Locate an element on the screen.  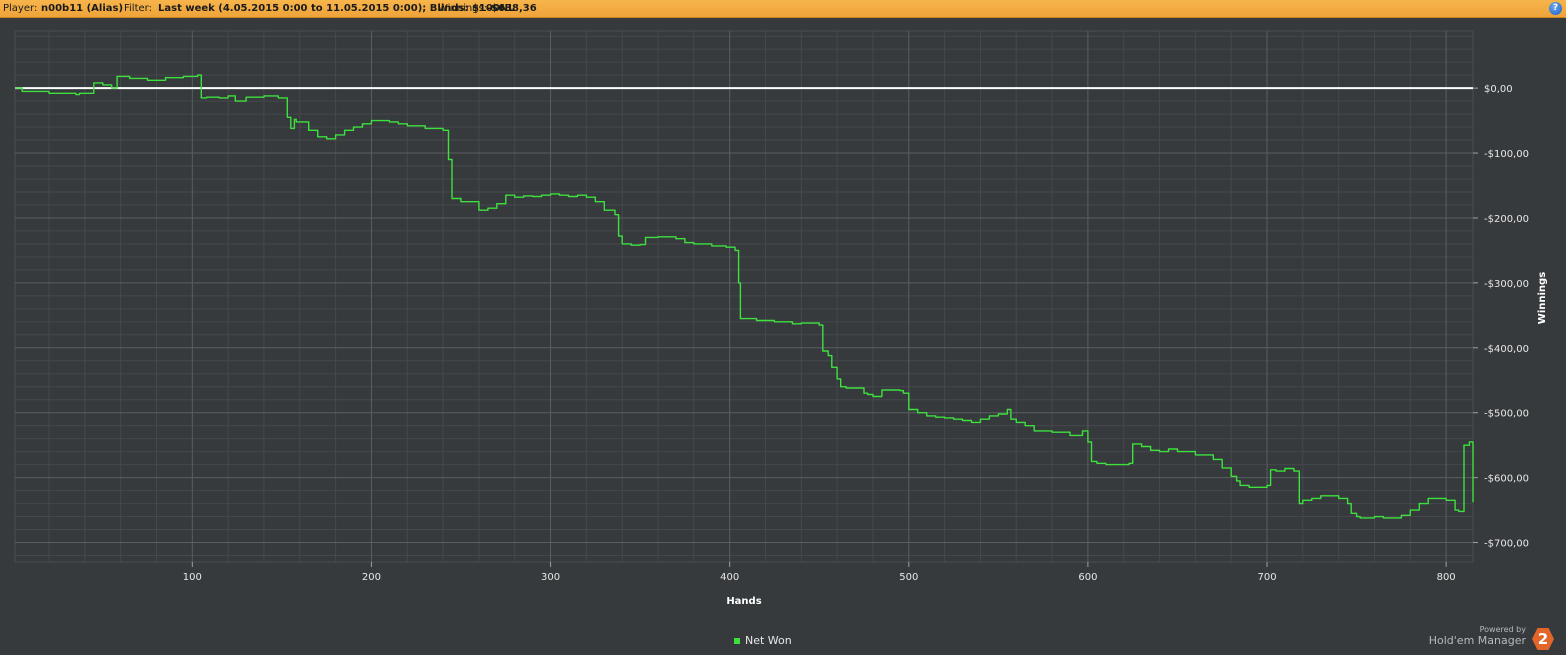
y-tick-label: -$100,00 is located at coordinates (1506, 154).